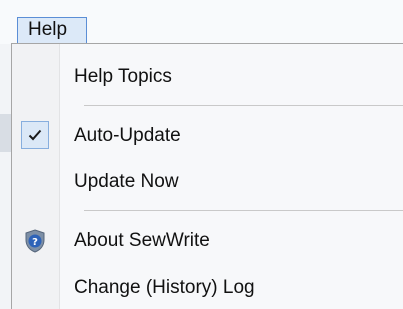 The image size is (403, 309). I want to click on help-shield-icon: ?, so click(35, 241).